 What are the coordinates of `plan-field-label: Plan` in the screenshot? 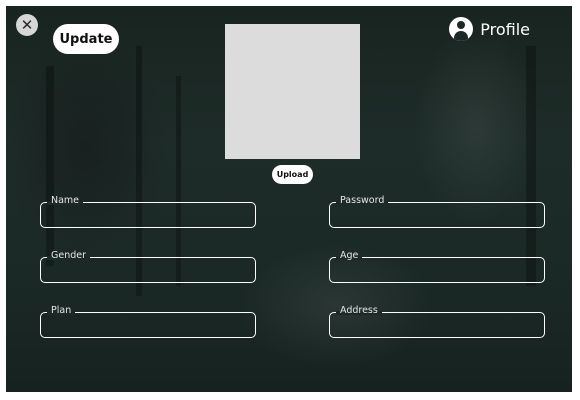 It's located at (61, 311).